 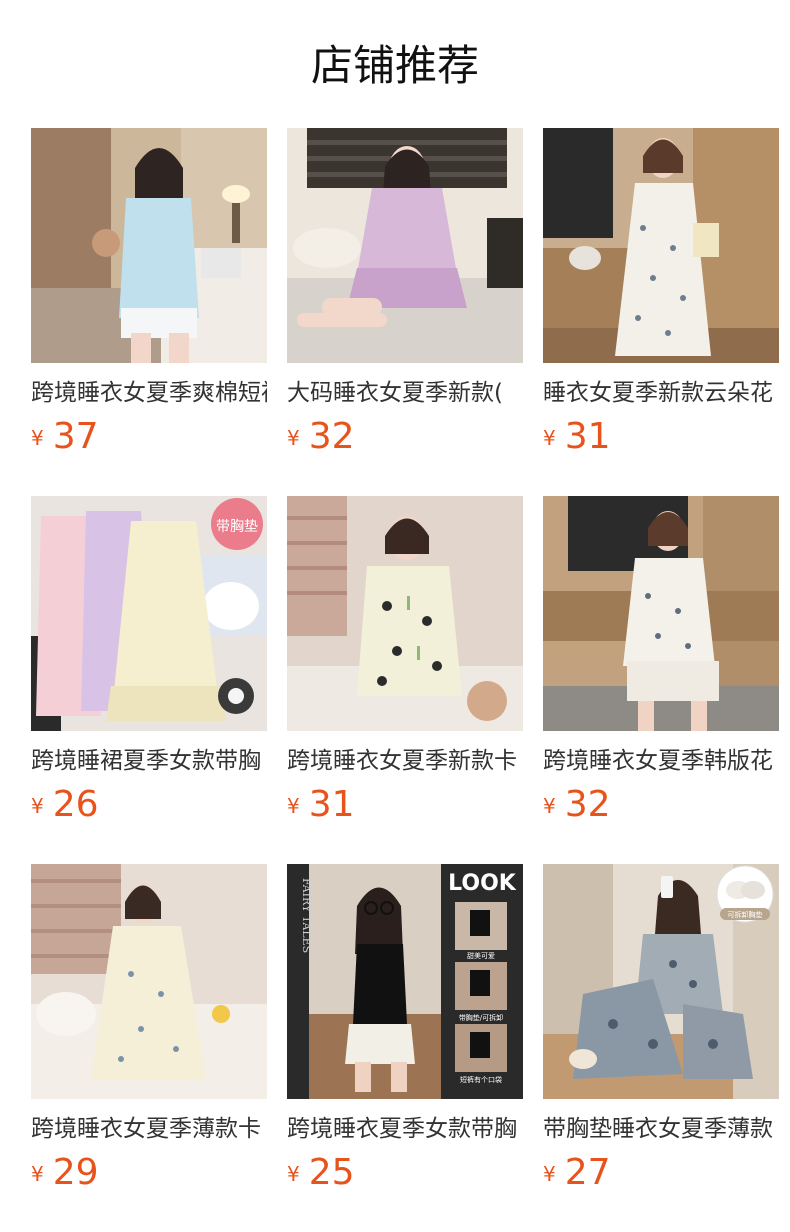 I want to click on look-caption: 短裤有个口袋, so click(x=481, y=1079).